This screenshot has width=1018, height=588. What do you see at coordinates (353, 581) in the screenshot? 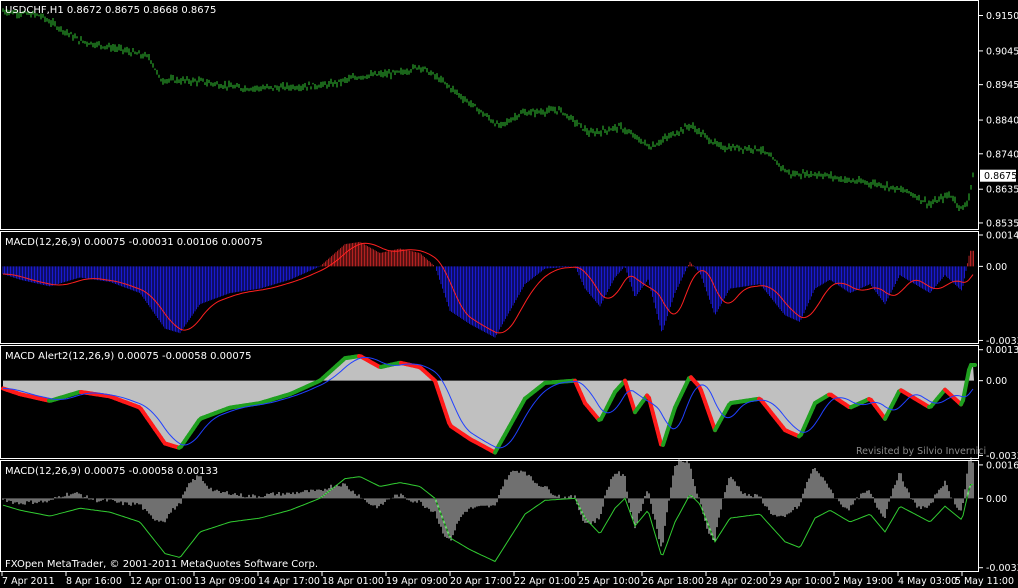
I see `x-tick-label: 18 Apr 01:00` at bounding box center [353, 581].